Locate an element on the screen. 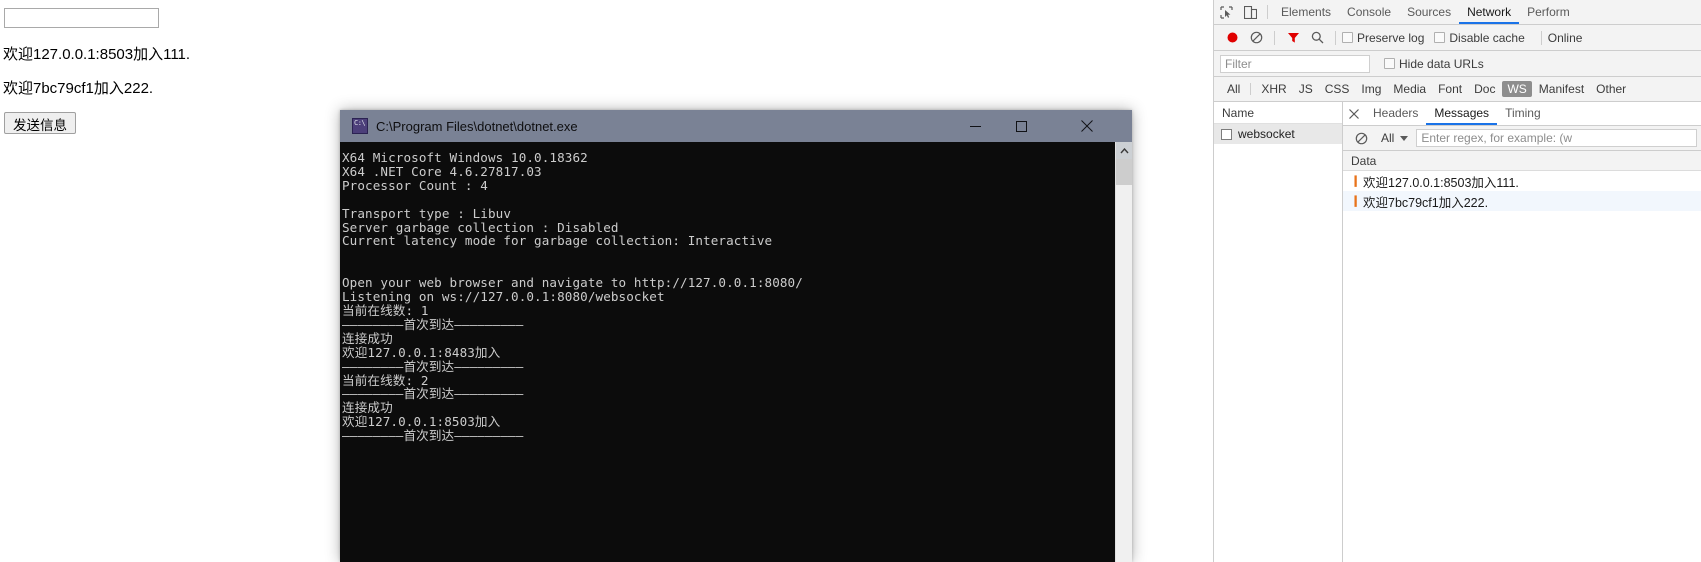 The height and width of the screenshot is (562, 1701). funnel-icon is located at coordinates (1293, 38).